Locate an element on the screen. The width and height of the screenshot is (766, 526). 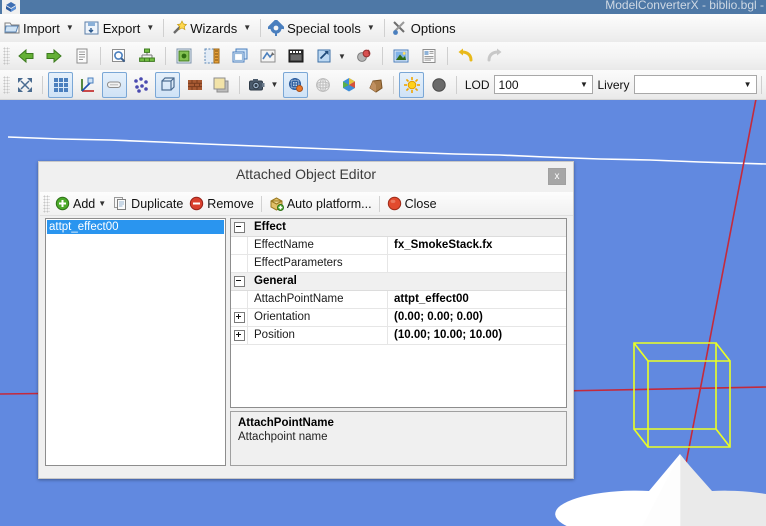
dialog-title: Attached Object Editor is located at coordinates (306, 174).